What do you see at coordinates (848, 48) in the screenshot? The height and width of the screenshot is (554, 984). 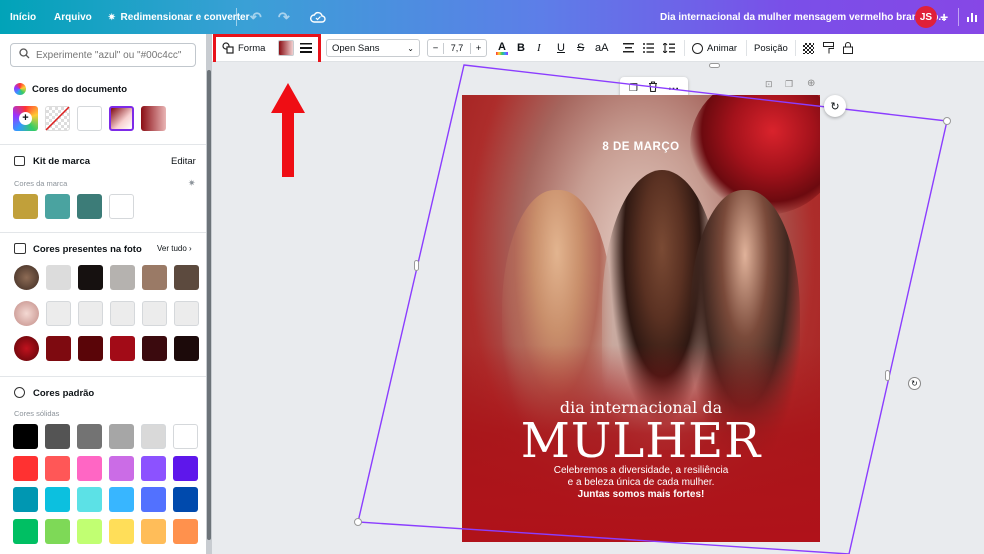 I see `lock-icon` at bounding box center [848, 48].